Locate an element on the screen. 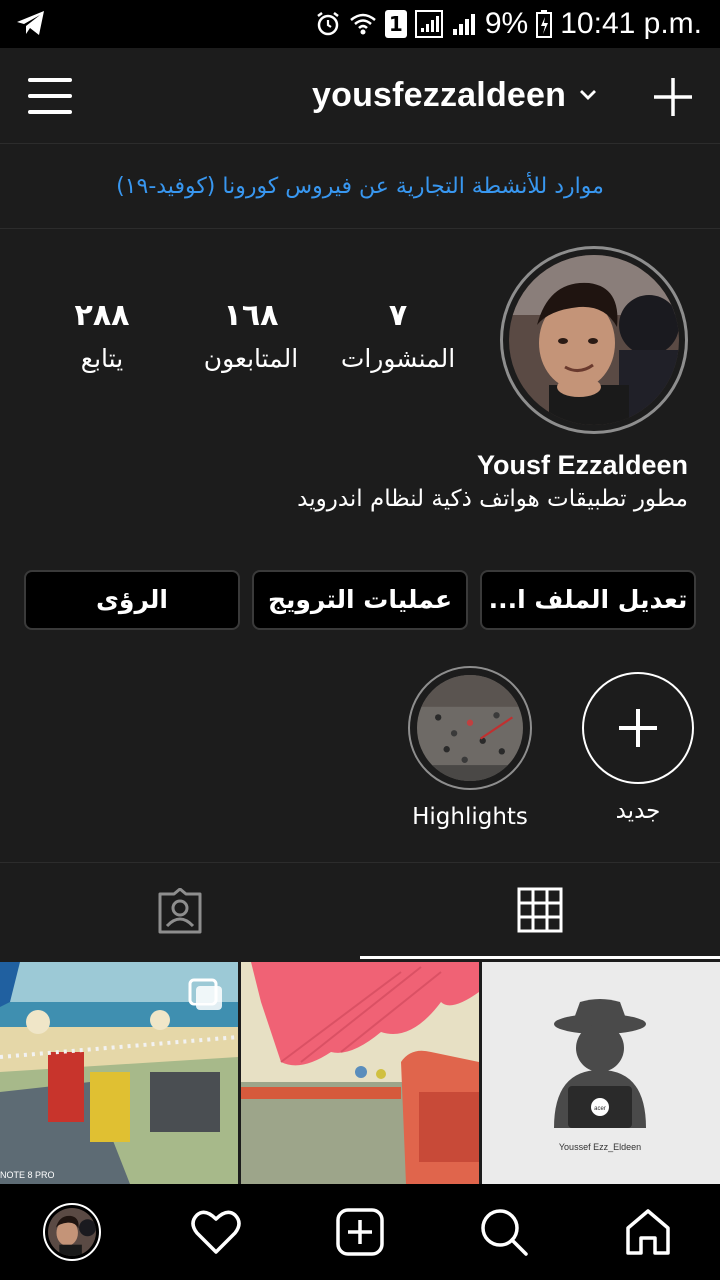 Image resolution: width=720 pixels, height=1280 pixels. signal-icon is located at coordinates (463, 24).